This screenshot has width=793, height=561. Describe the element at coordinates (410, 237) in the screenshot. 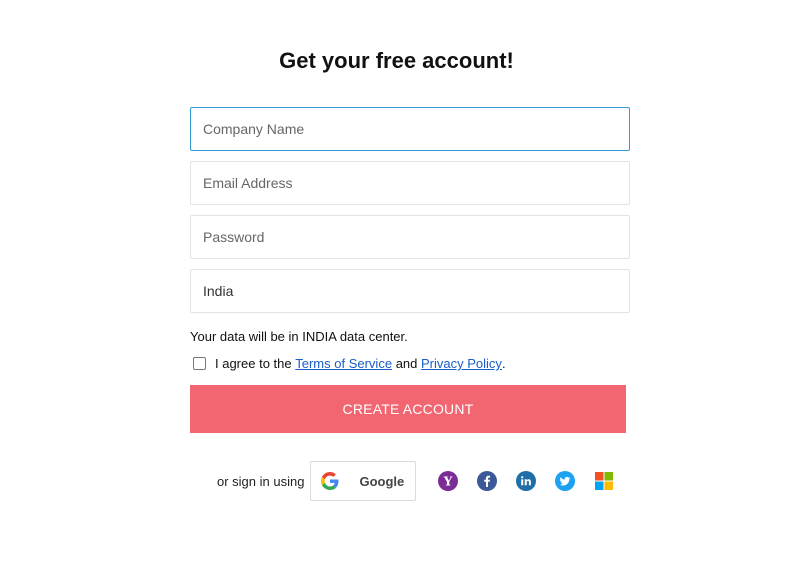

I see `password-input` at that location.